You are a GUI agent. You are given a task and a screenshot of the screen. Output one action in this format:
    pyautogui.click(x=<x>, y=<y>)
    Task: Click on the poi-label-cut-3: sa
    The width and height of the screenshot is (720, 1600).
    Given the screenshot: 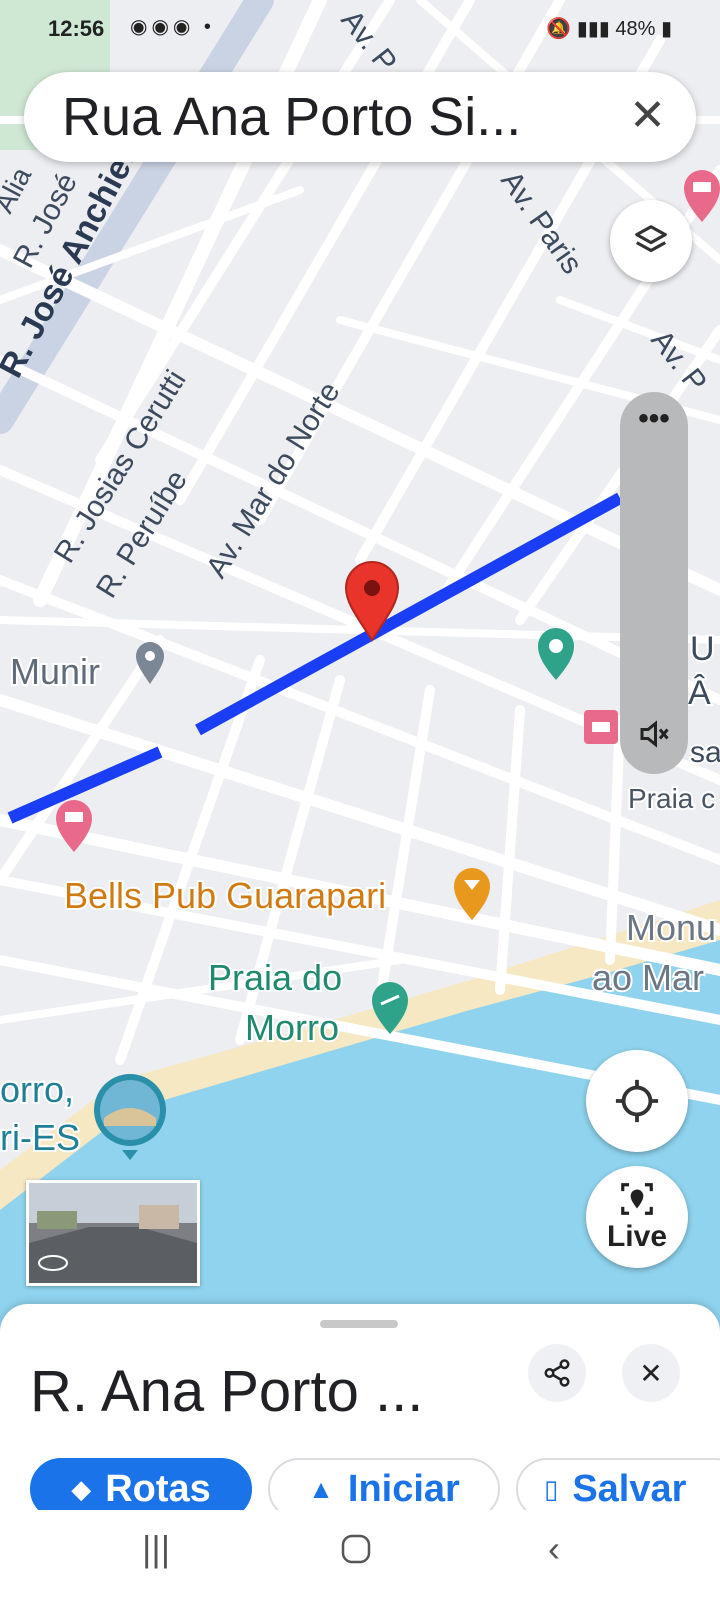 What is the action you would take?
    pyautogui.click(x=705, y=752)
    